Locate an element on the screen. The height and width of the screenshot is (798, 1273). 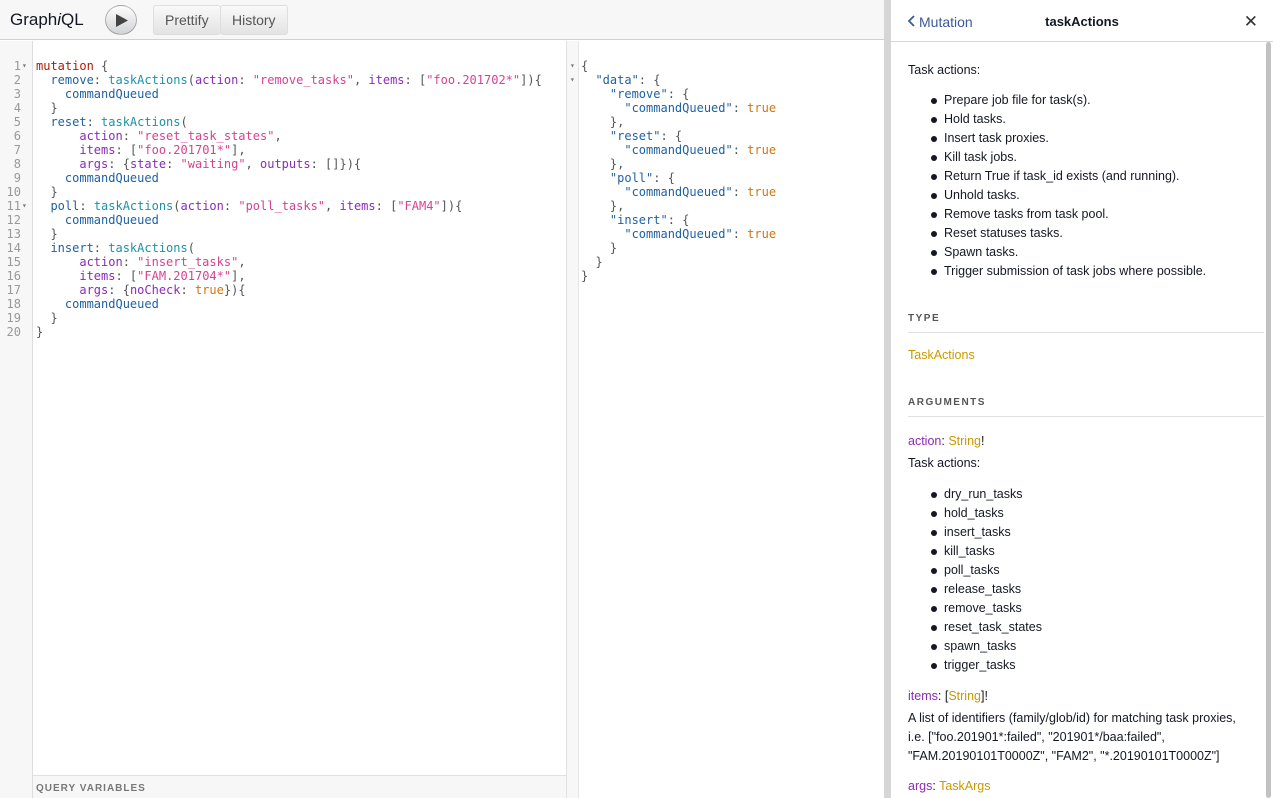
action-option-item-text: reset_task_states is located at coordinates (993, 627).